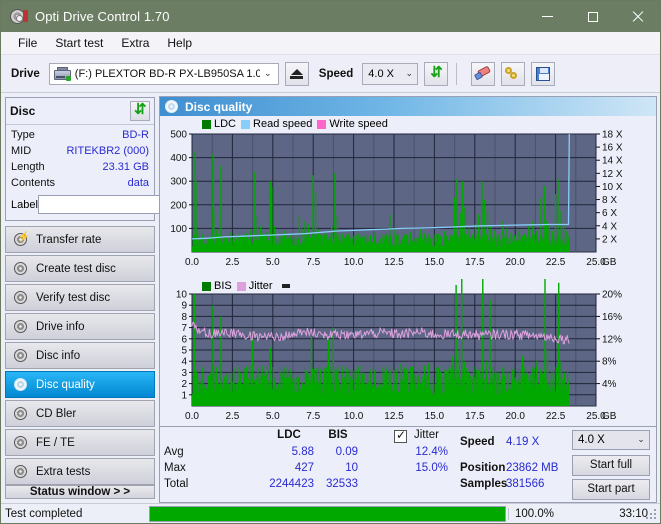 The height and width of the screenshot is (524, 661). I want to click on jitter-checkbox, so click(400, 435).